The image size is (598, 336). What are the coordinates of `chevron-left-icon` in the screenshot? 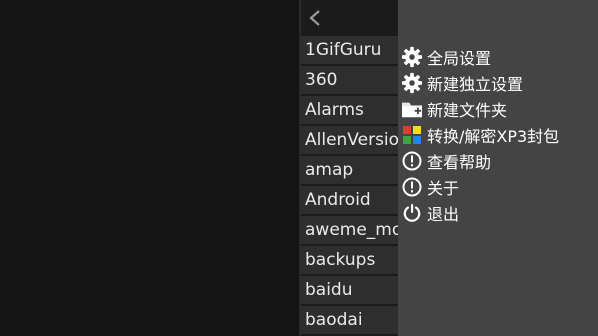 It's located at (314, 18).